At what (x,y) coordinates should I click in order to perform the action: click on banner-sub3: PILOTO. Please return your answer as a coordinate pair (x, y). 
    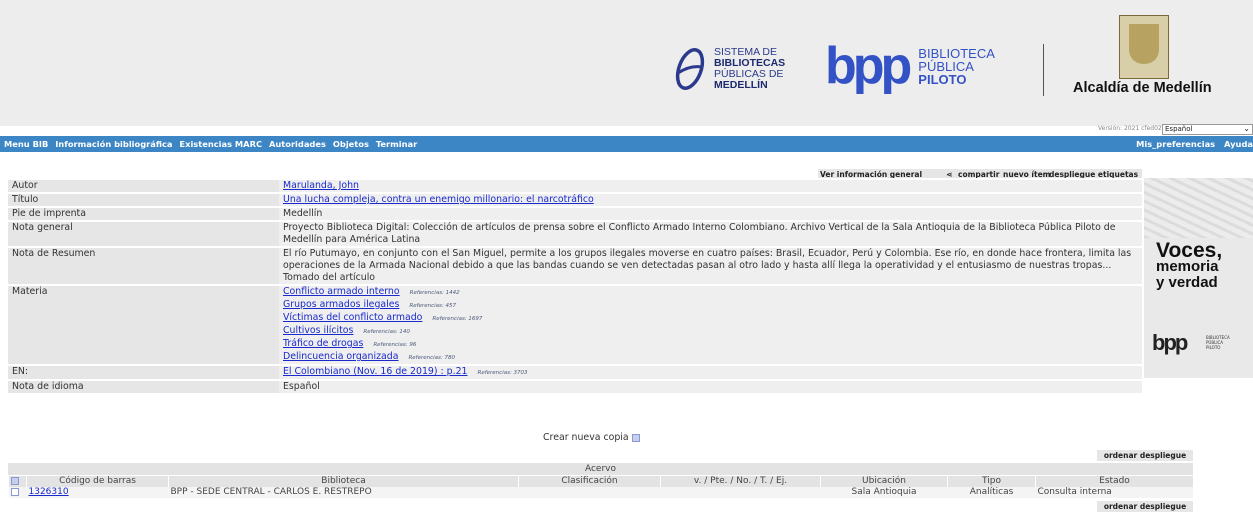
    Looking at the image, I should click on (1213, 347).